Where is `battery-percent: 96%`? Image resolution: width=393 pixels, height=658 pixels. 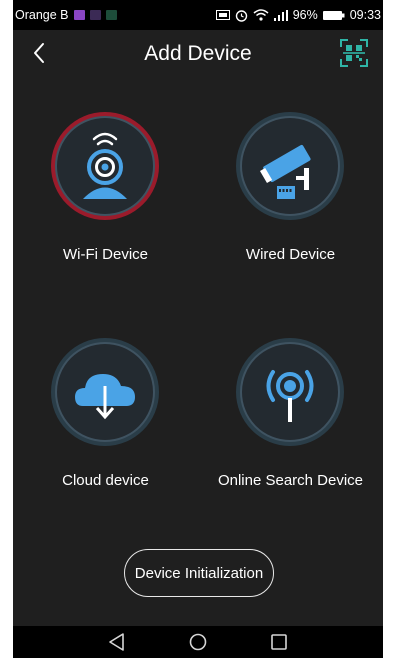 battery-percent: 96% is located at coordinates (305, 15).